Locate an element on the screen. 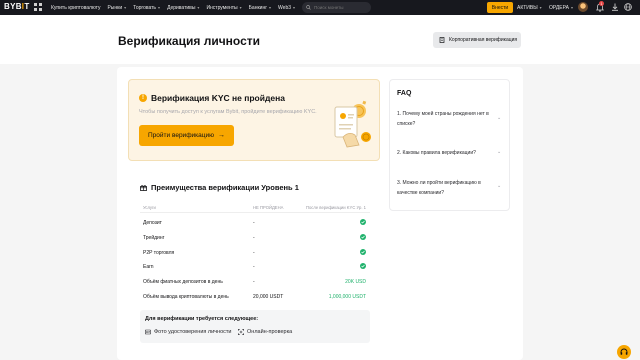  download-icon is located at coordinates (615, 7).